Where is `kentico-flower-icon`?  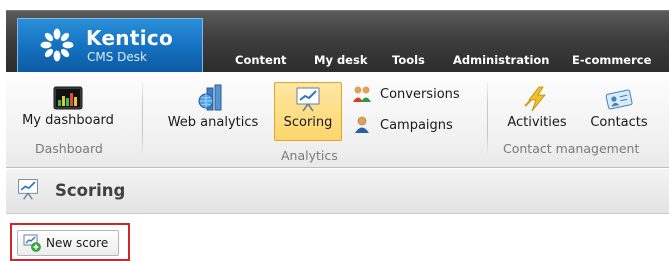 kentico-flower-icon is located at coordinates (57, 45).